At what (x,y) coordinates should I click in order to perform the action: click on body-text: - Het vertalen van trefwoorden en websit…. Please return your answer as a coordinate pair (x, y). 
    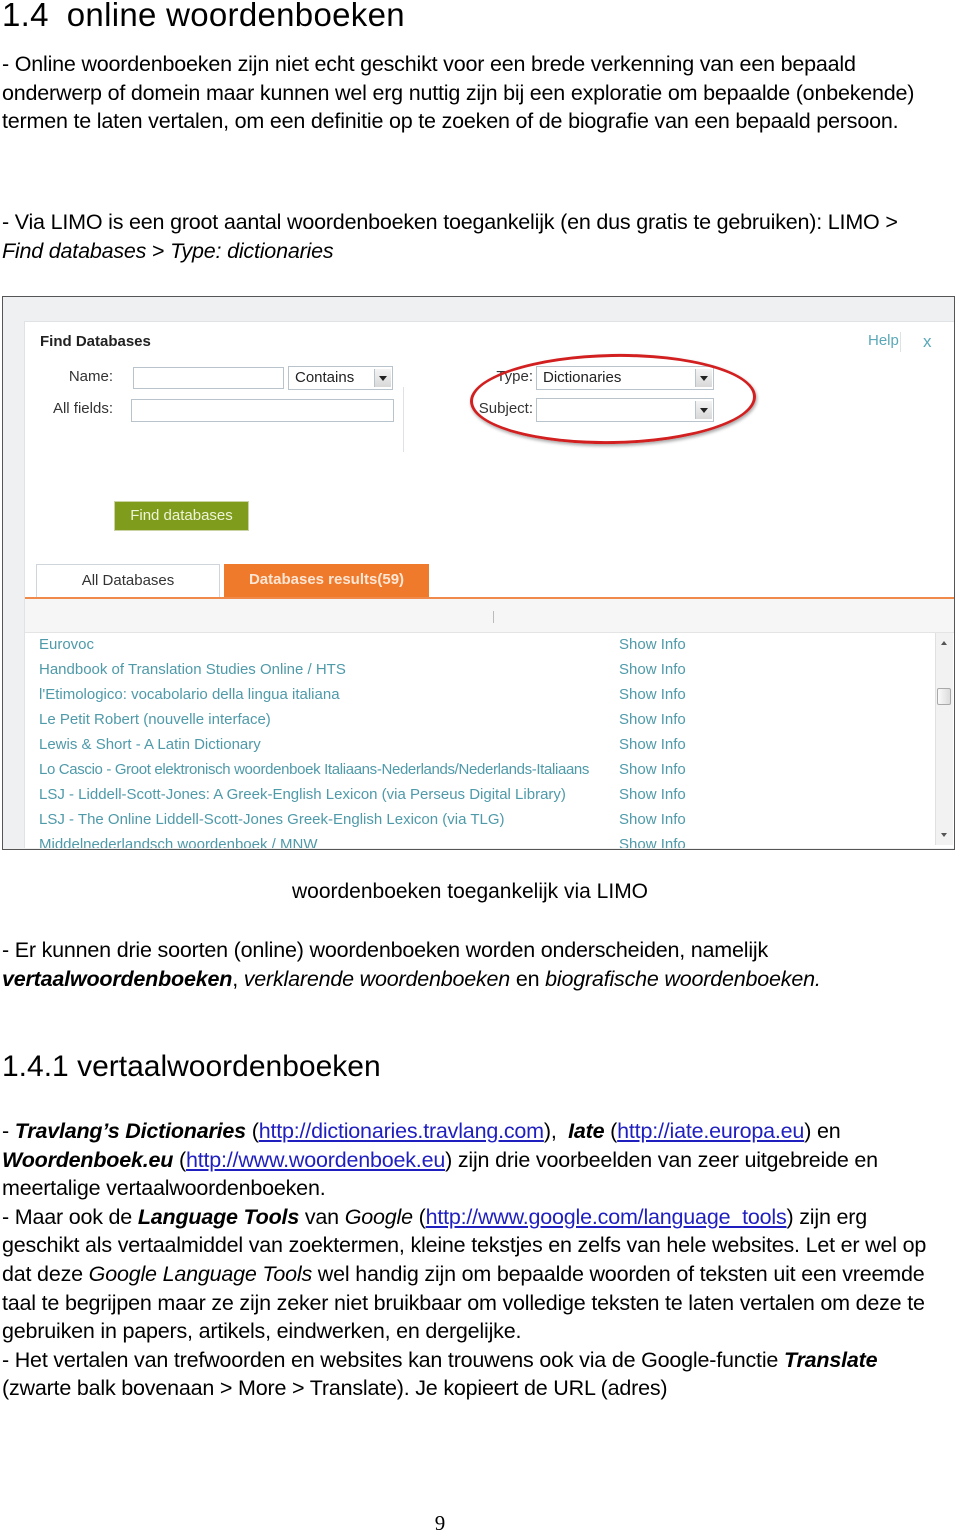
    Looking at the image, I should click on (393, 1359).